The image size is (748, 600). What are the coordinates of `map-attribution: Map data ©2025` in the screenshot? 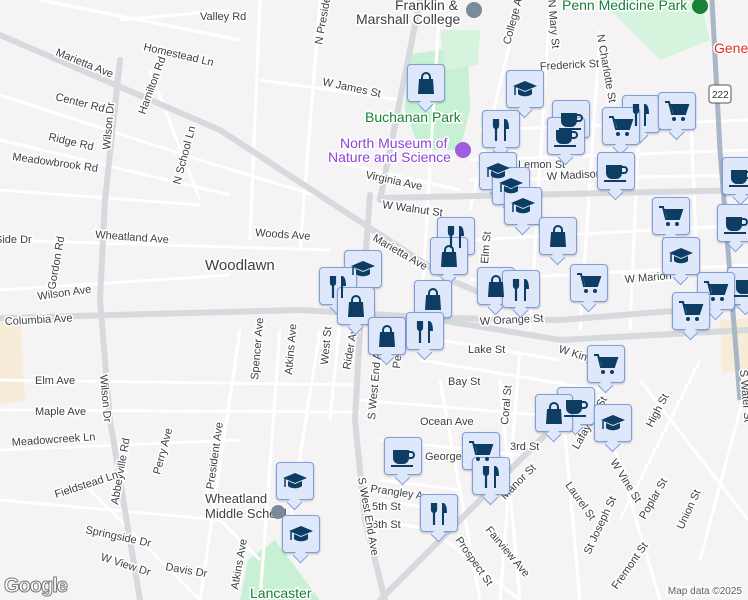 It's located at (704, 591).